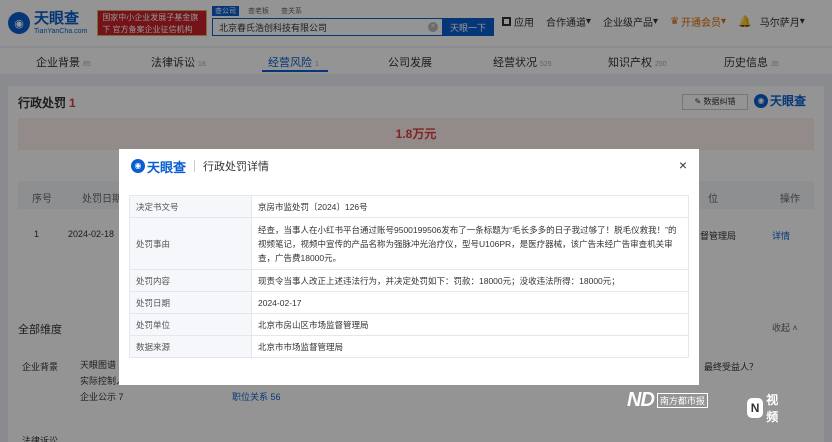 The height and width of the screenshot is (442, 832). What do you see at coordinates (470, 324) in the screenshot?
I see `field-unit: 北京市房山区市场监督管理局` at bounding box center [470, 324].